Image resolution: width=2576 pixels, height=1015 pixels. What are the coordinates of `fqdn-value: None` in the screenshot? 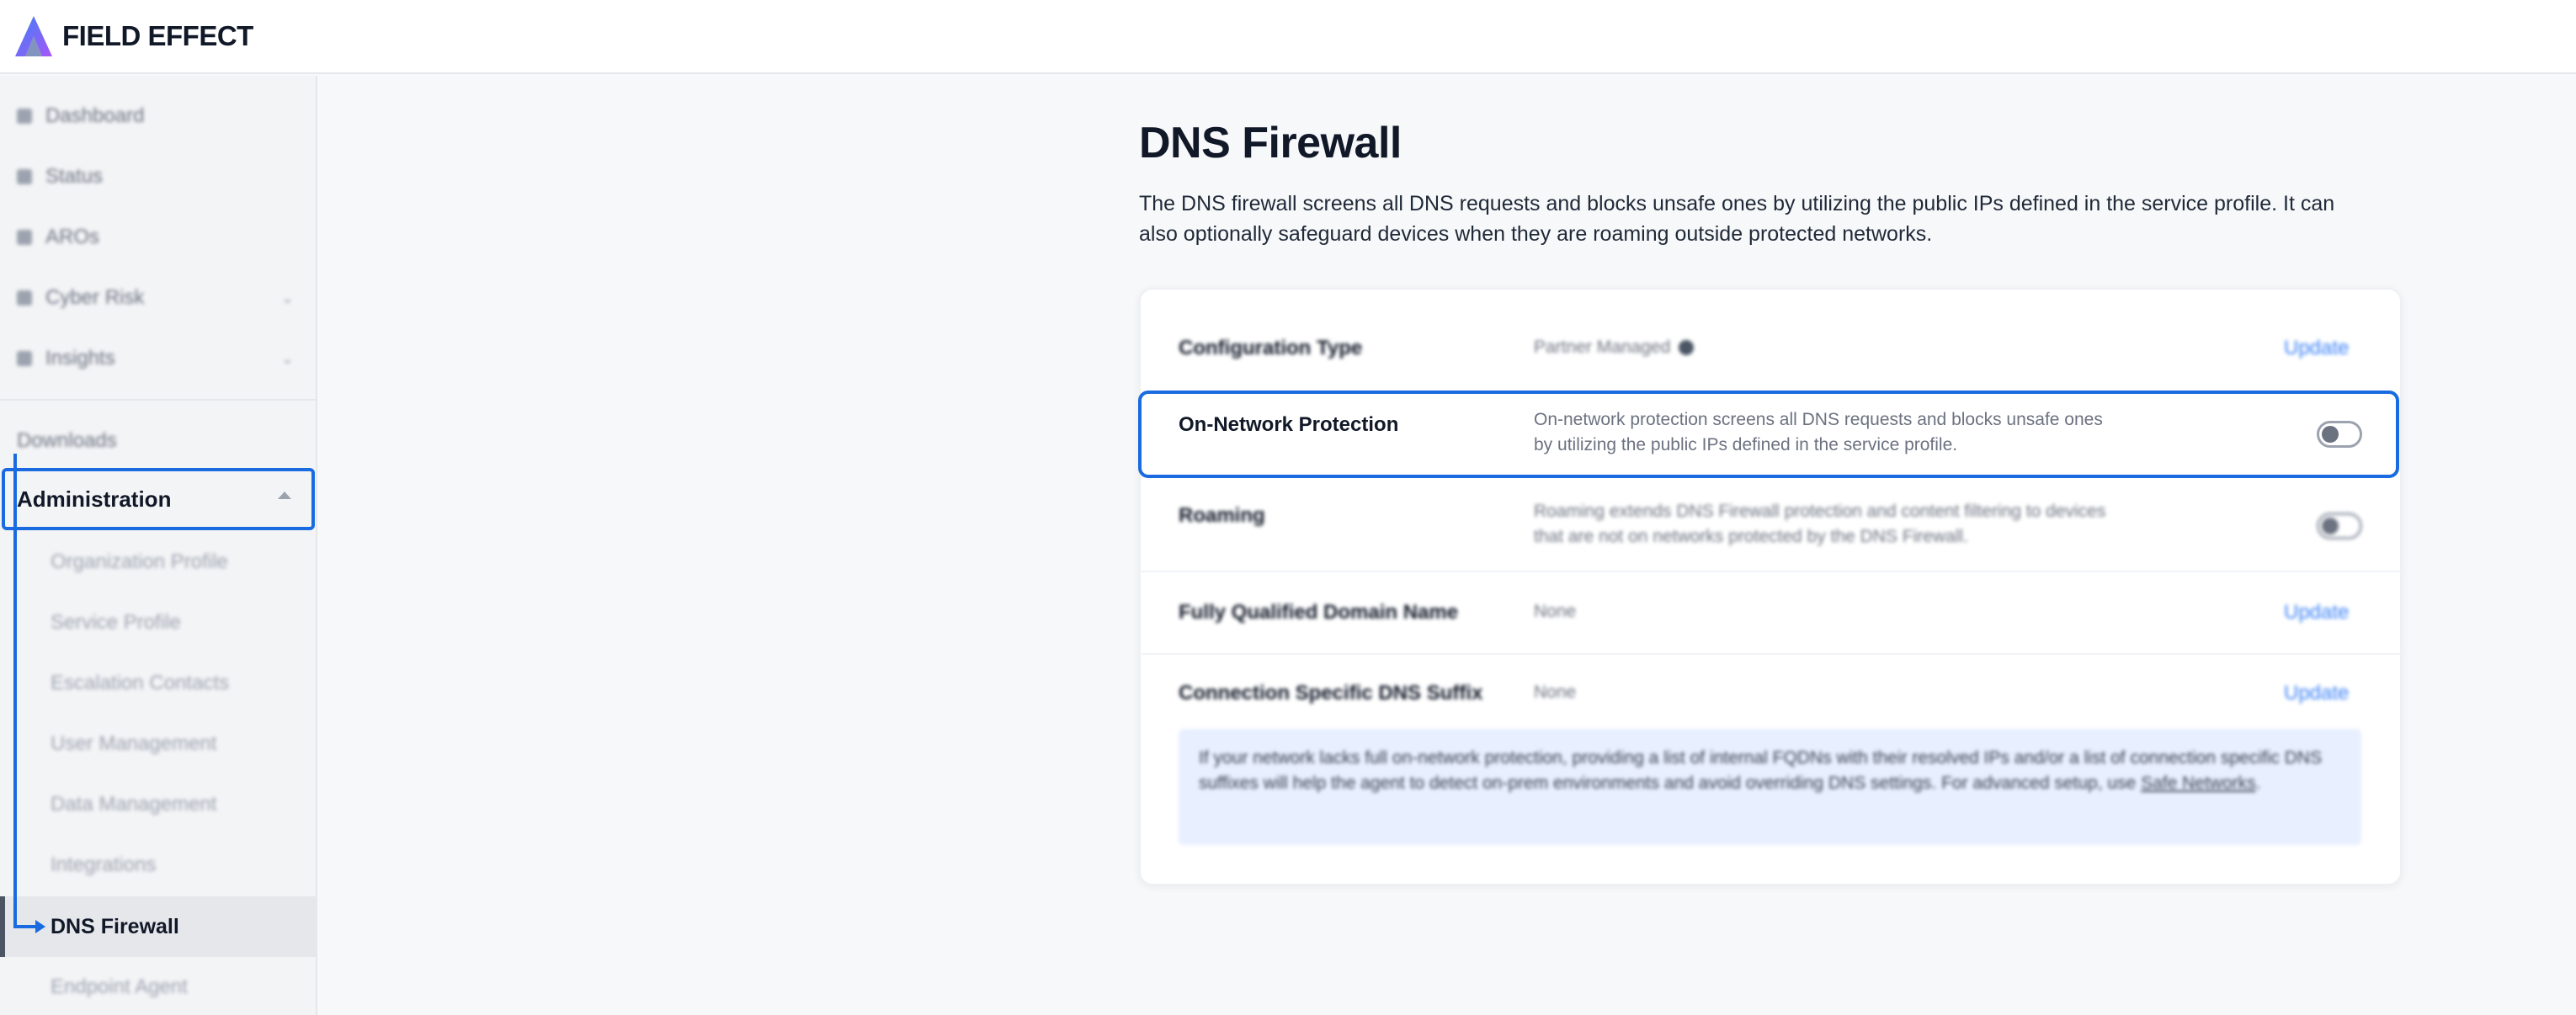 It's located at (1556, 611).